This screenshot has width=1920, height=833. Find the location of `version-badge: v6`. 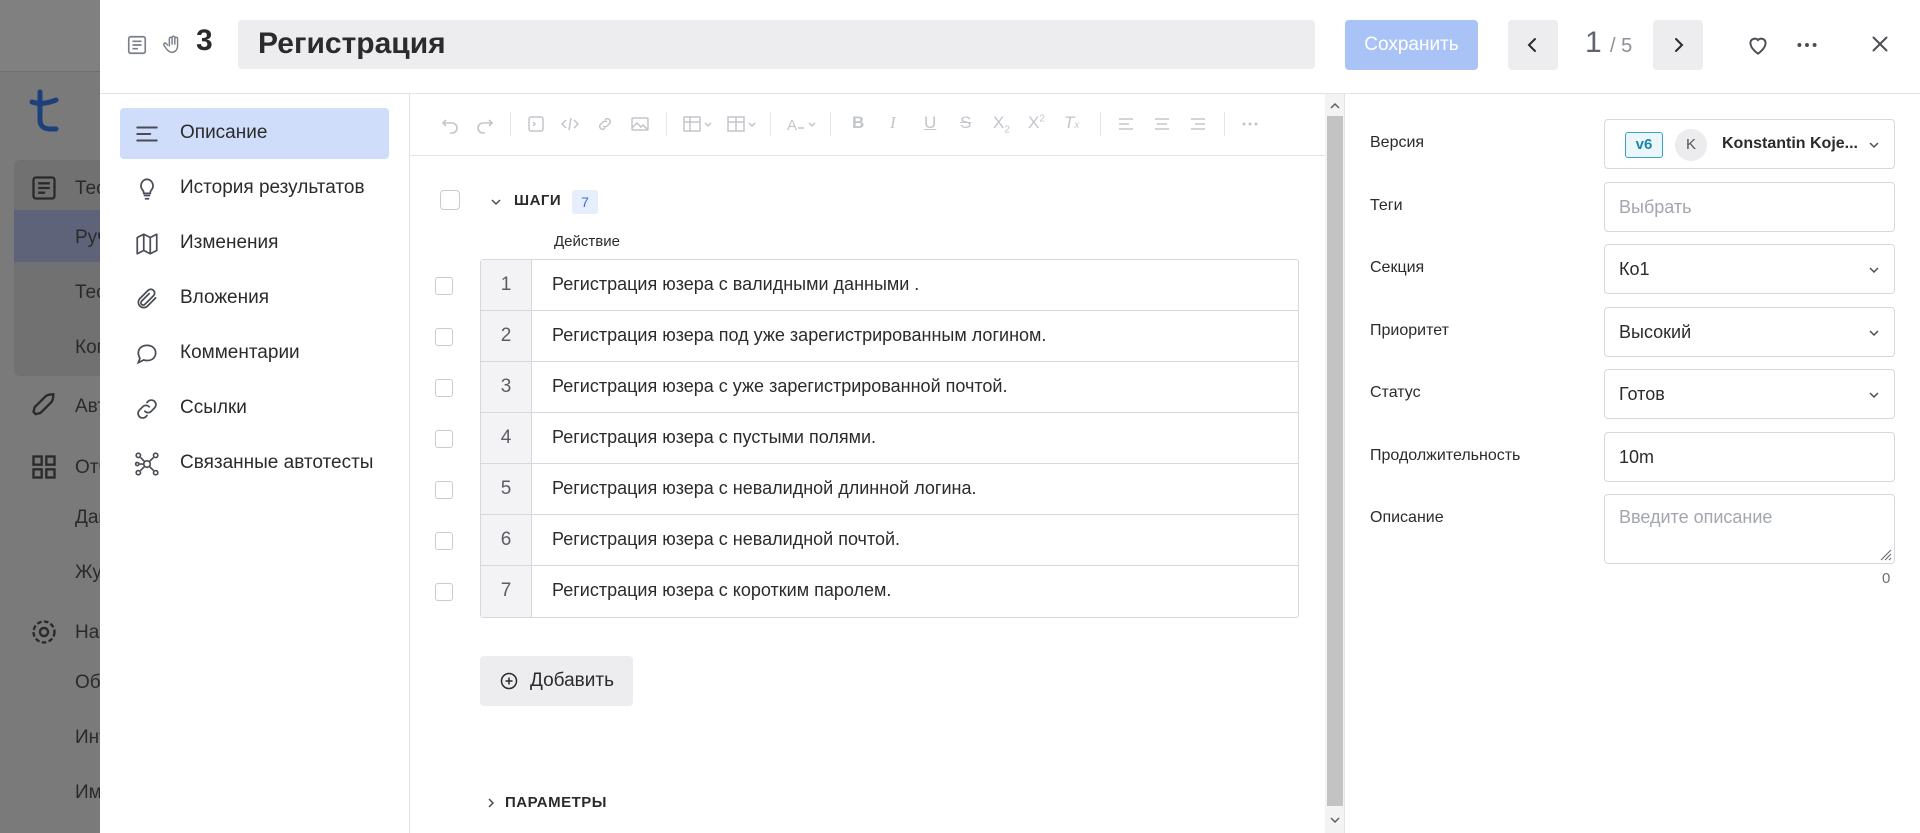

version-badge: v6 is located at coordinates (1644, 145).